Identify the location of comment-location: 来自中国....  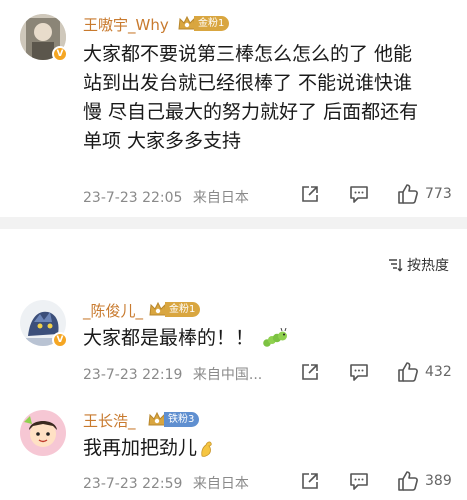
(227, 375).